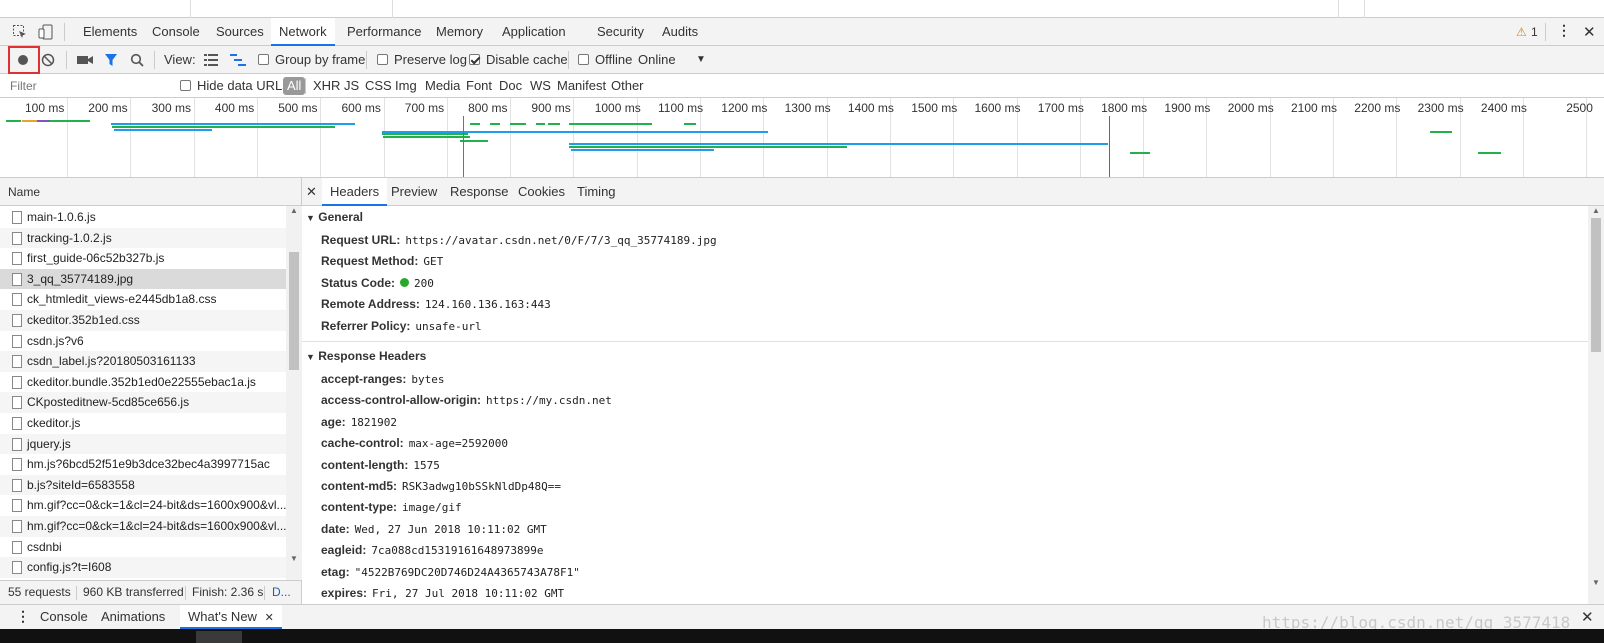 The image size is (1604, 643). What do you see at coordinates (23, 616) in the screenshot?
I see `drawer-menu-icon: ⋮` at bounding box center [23, 616].